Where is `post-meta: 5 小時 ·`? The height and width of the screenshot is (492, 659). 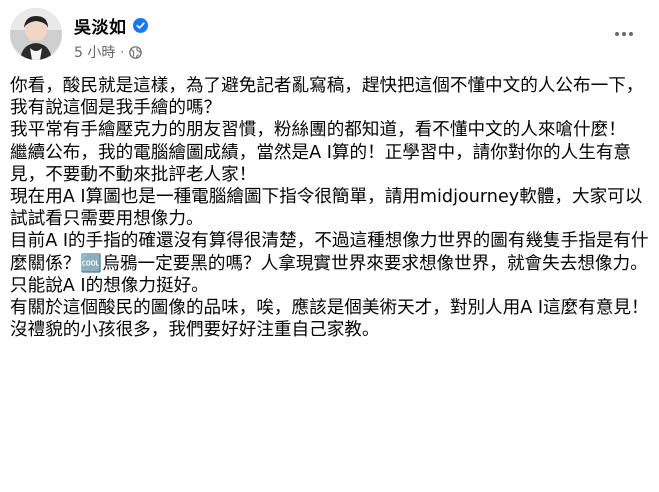 post-meta: 5 小時 · is located at coordinates (108, 52).